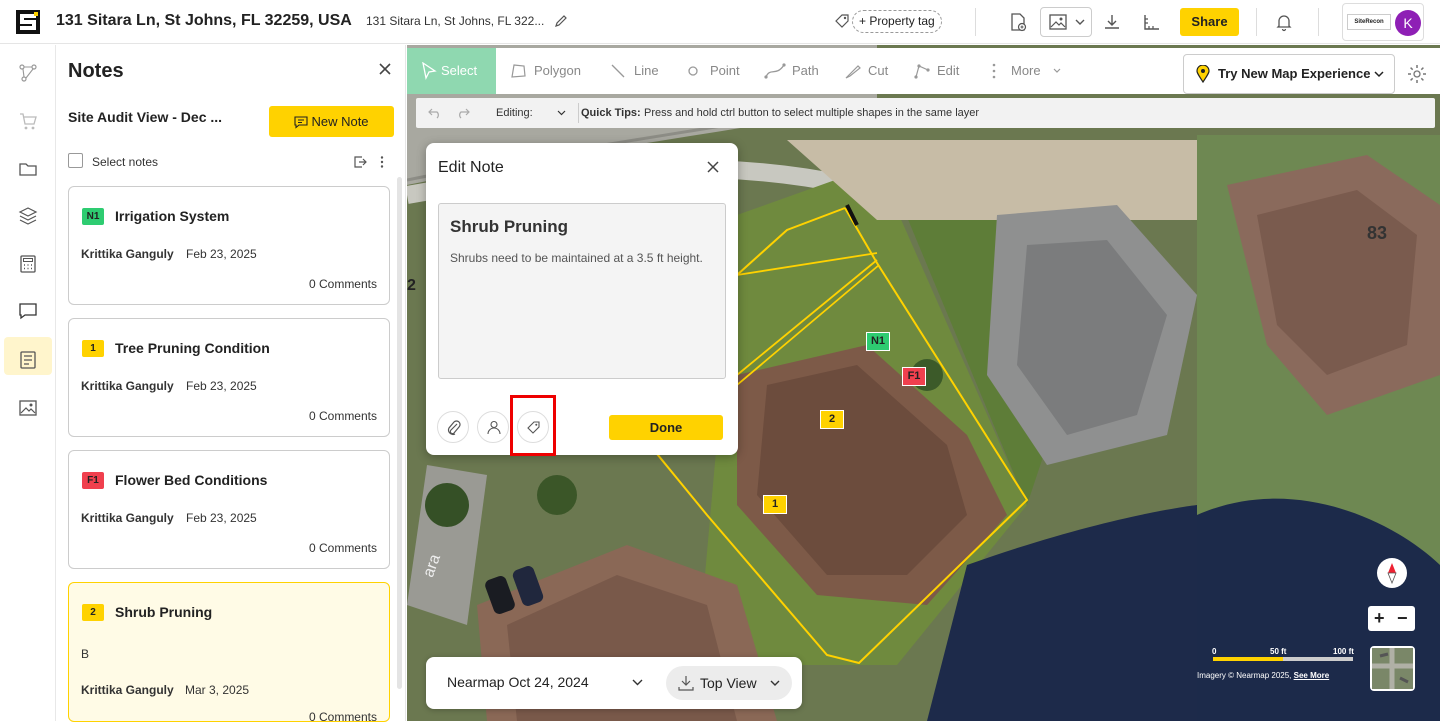 The image size is (1440, 724). Describe the element at coordinates (340, 121) in the screenshot. I see `new-note-label: New Note` at that location.